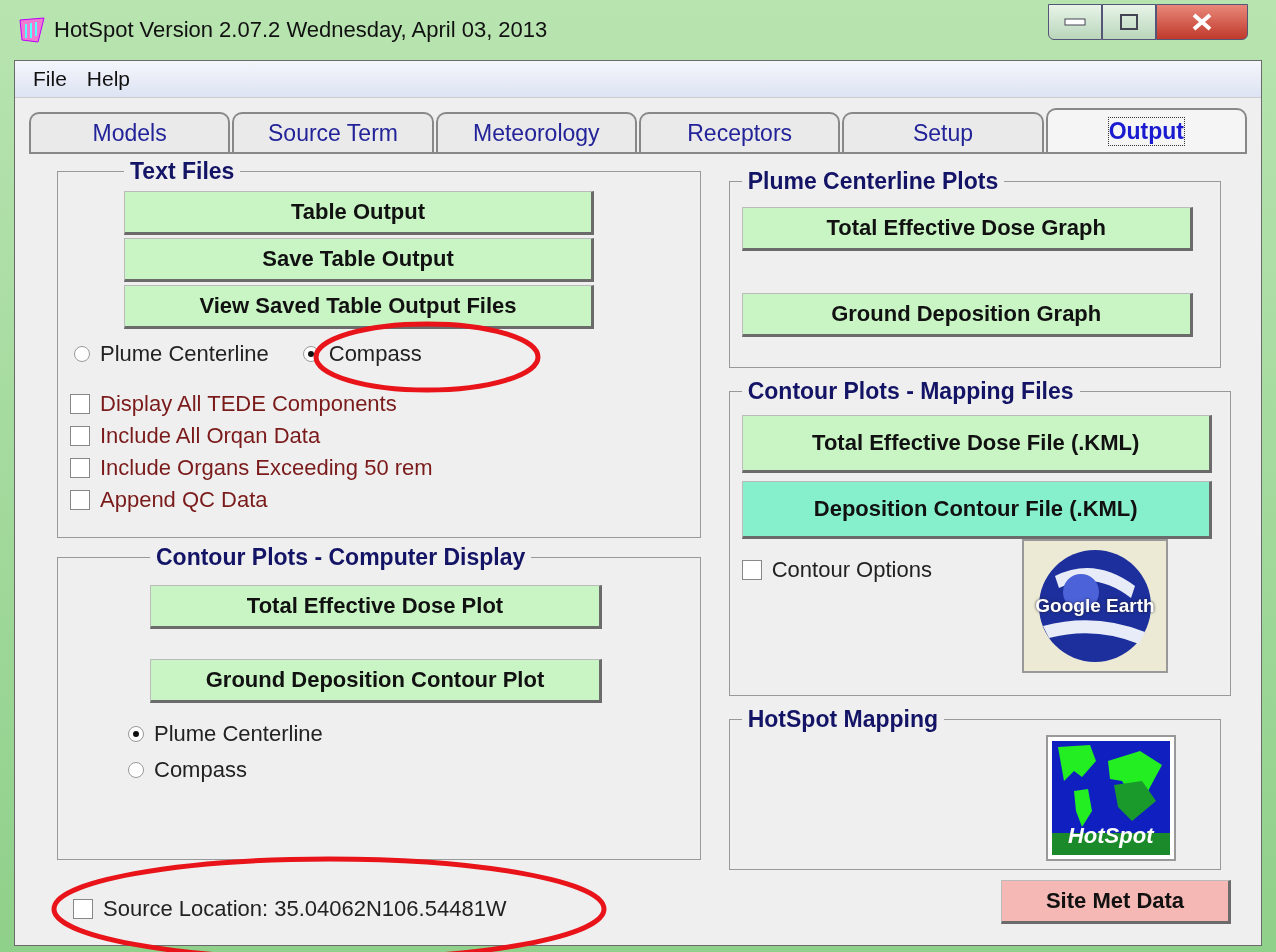 This screenshot has width=1276, height=952. What do you see at coordinates (359, 307) in the screenshot?
I see `action-button: View Saved Table Output Files` at bounding box center [359, 307].